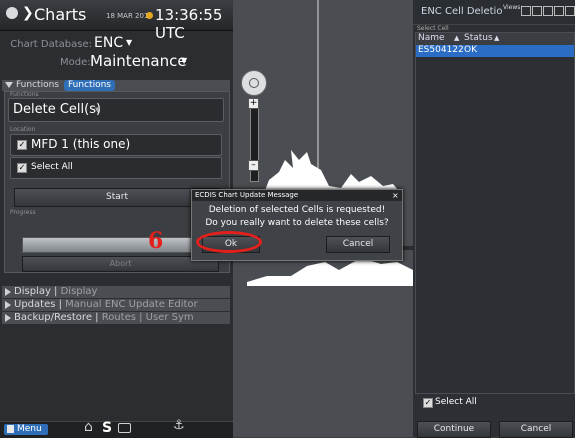 The image size is (575, 438). I want to click on table-row: ES504122 OK, so click(495, 51).